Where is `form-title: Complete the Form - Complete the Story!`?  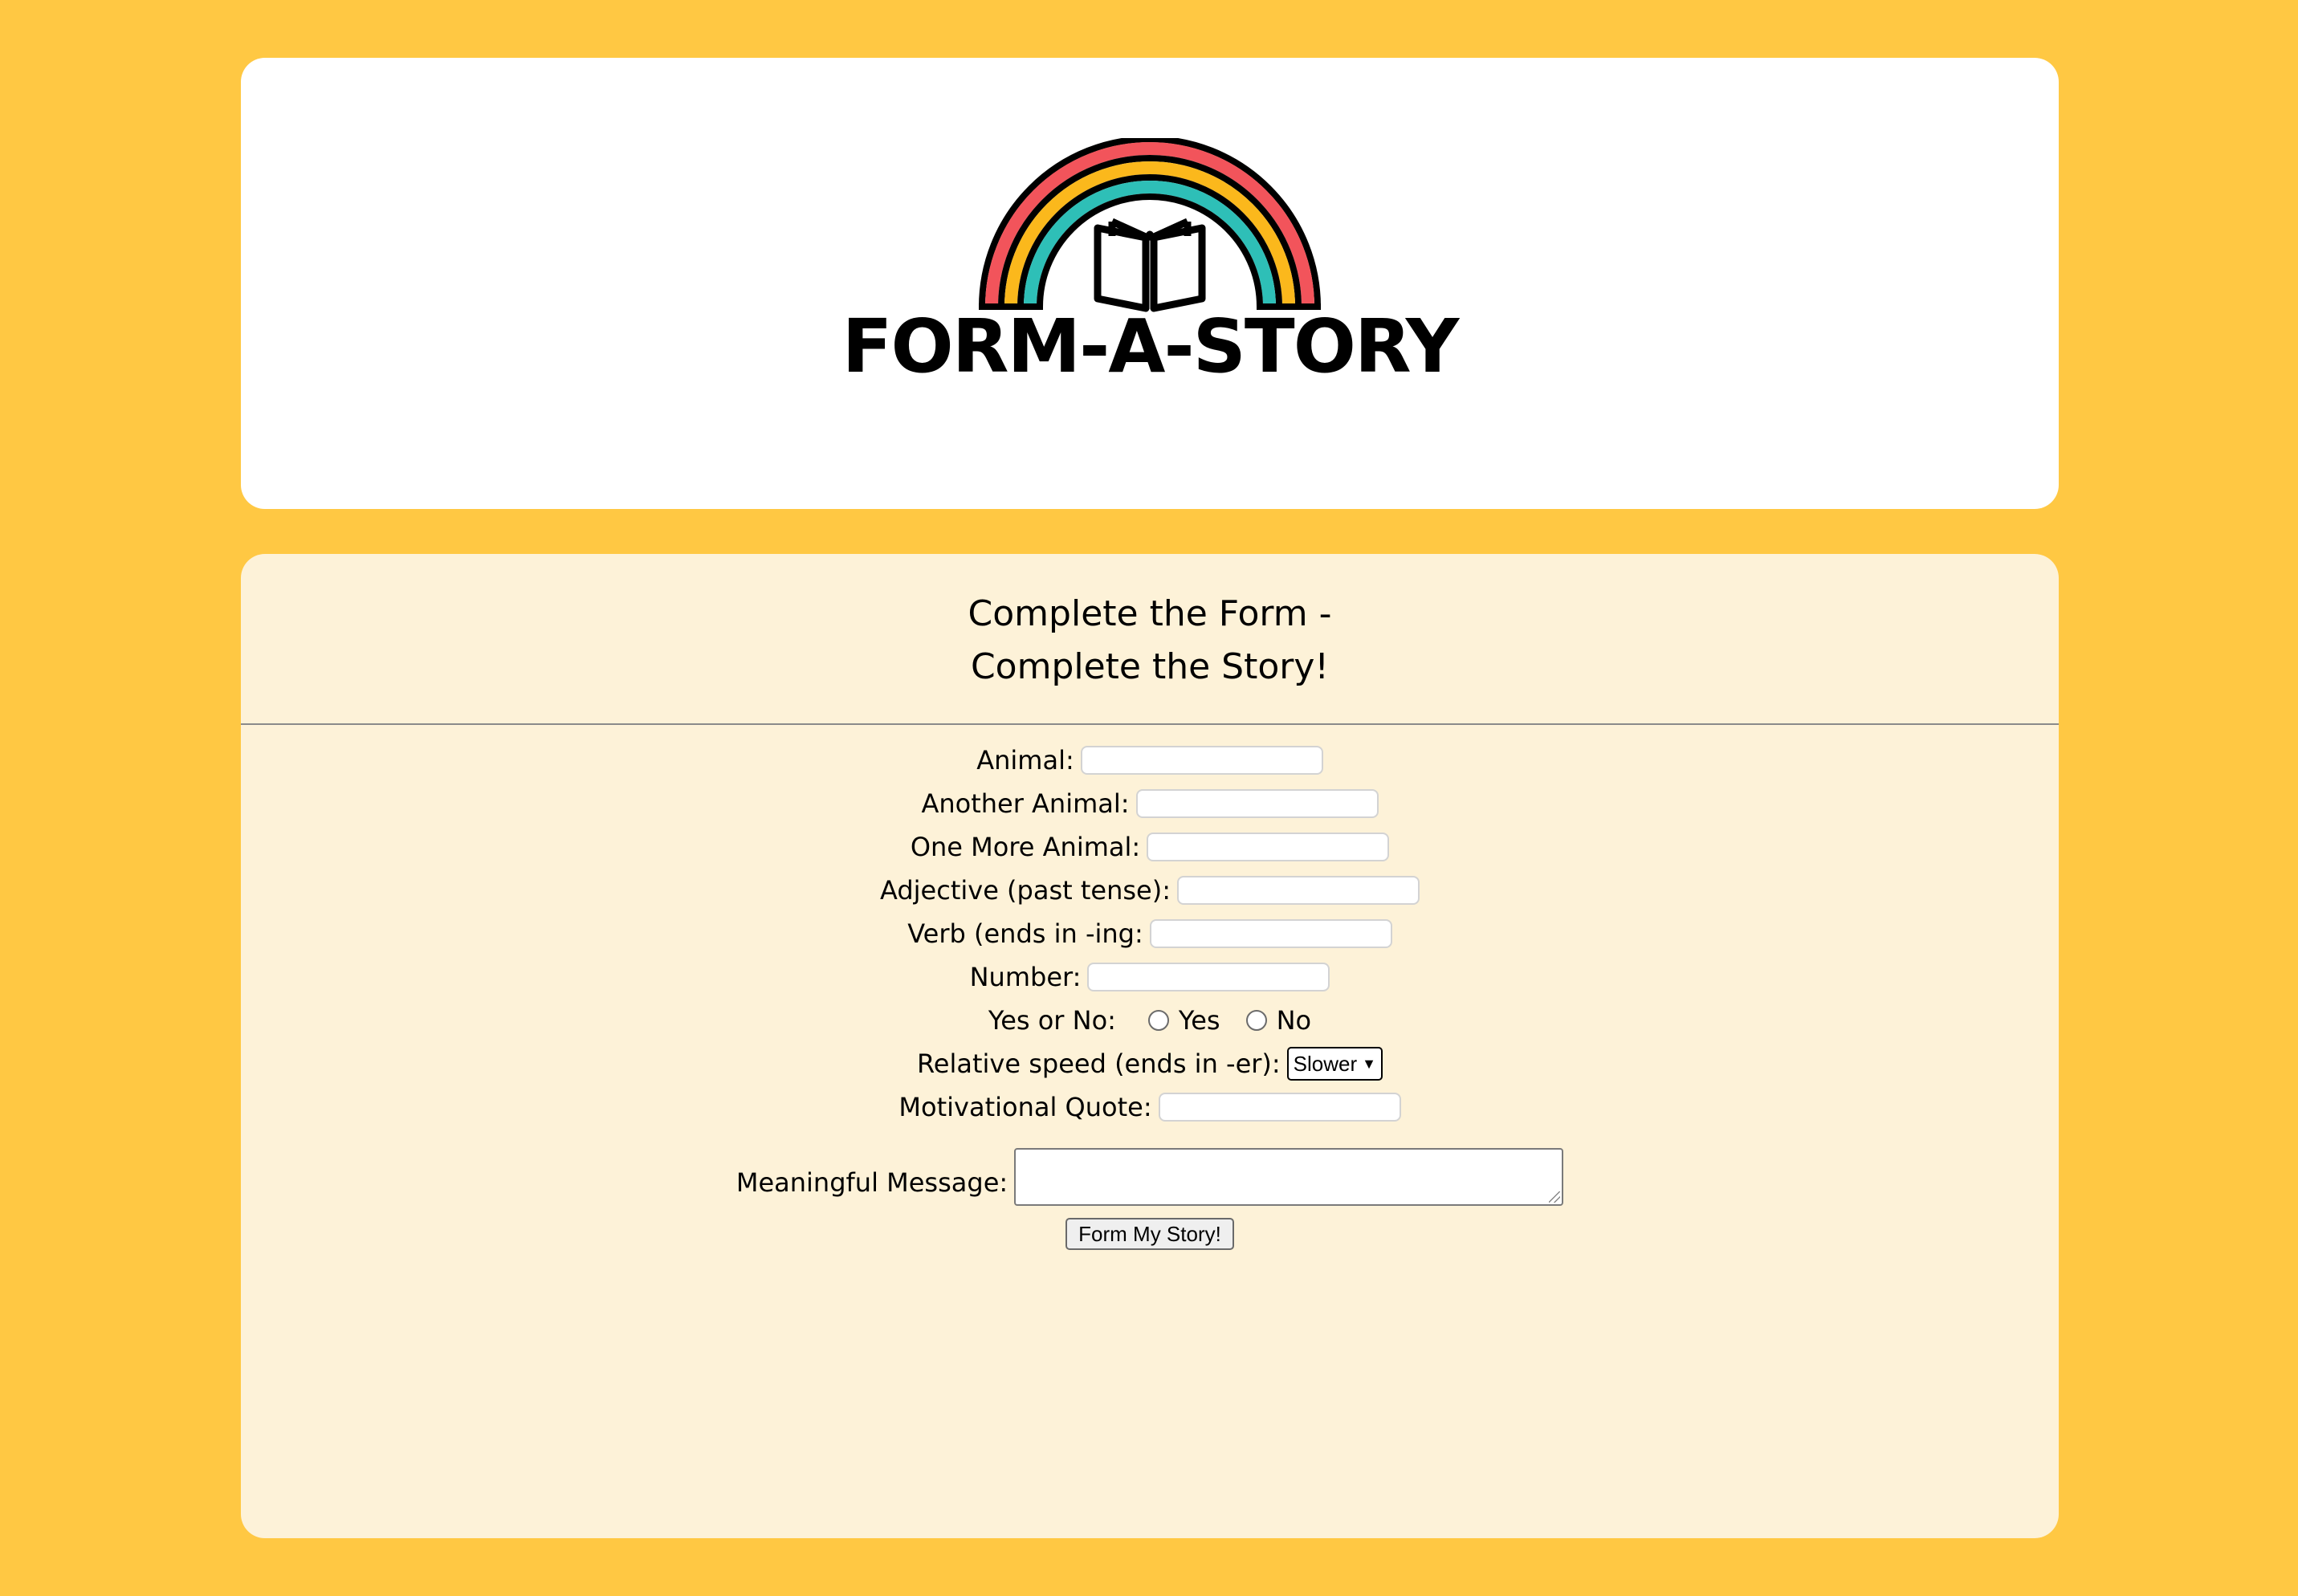
form-title: Complete the Form - Complete the Story! is located at coordinates (1150, 624).